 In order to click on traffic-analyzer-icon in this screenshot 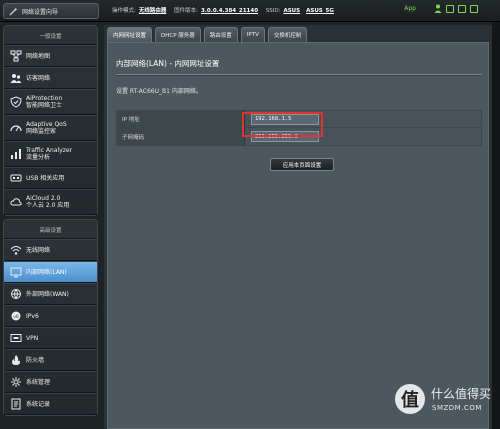, I will do `click(16, 154)`.